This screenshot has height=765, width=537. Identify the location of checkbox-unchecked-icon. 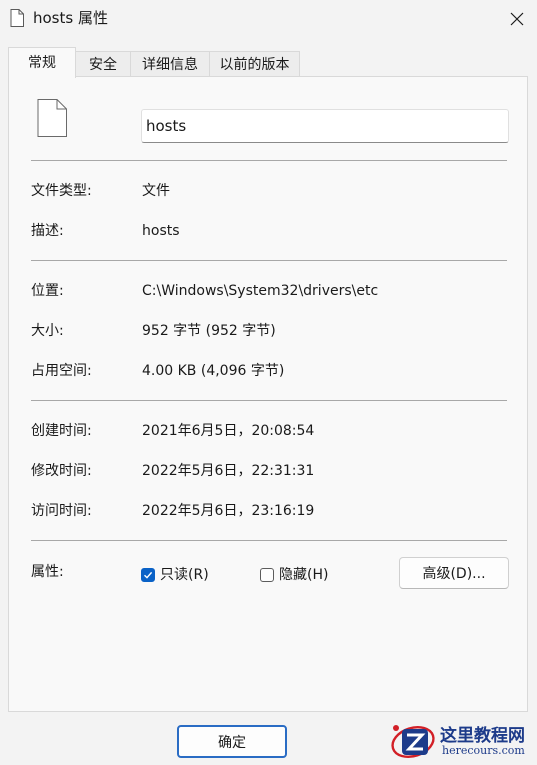
(267, 575).